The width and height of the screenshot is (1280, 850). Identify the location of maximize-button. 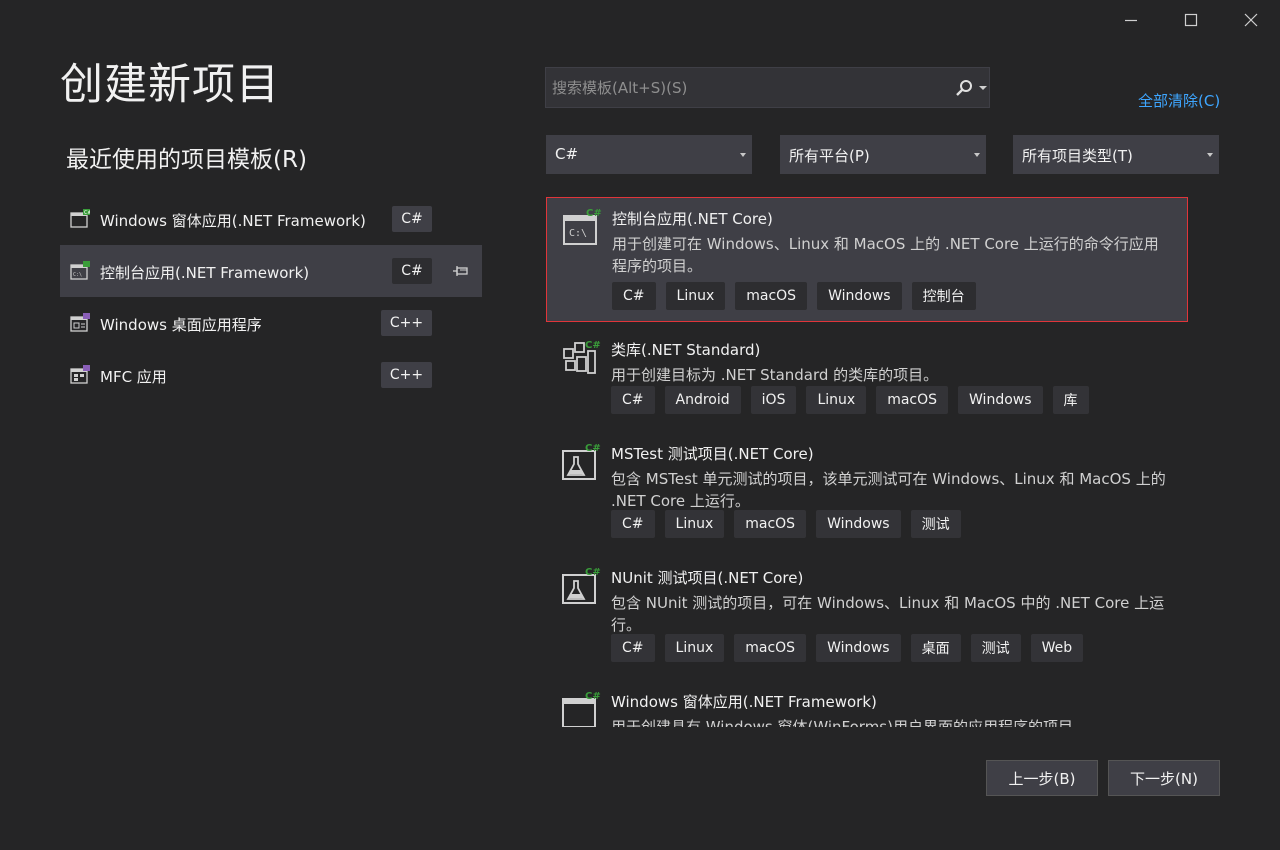
(1191, 20).